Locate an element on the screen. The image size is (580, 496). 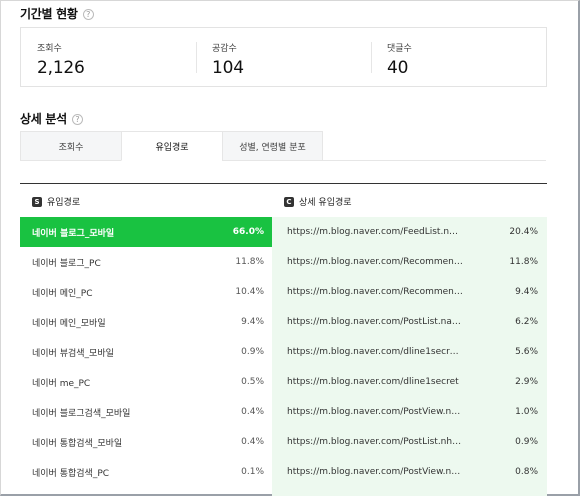
detail-percent: 11.8% is located at coordinates (523, 262).